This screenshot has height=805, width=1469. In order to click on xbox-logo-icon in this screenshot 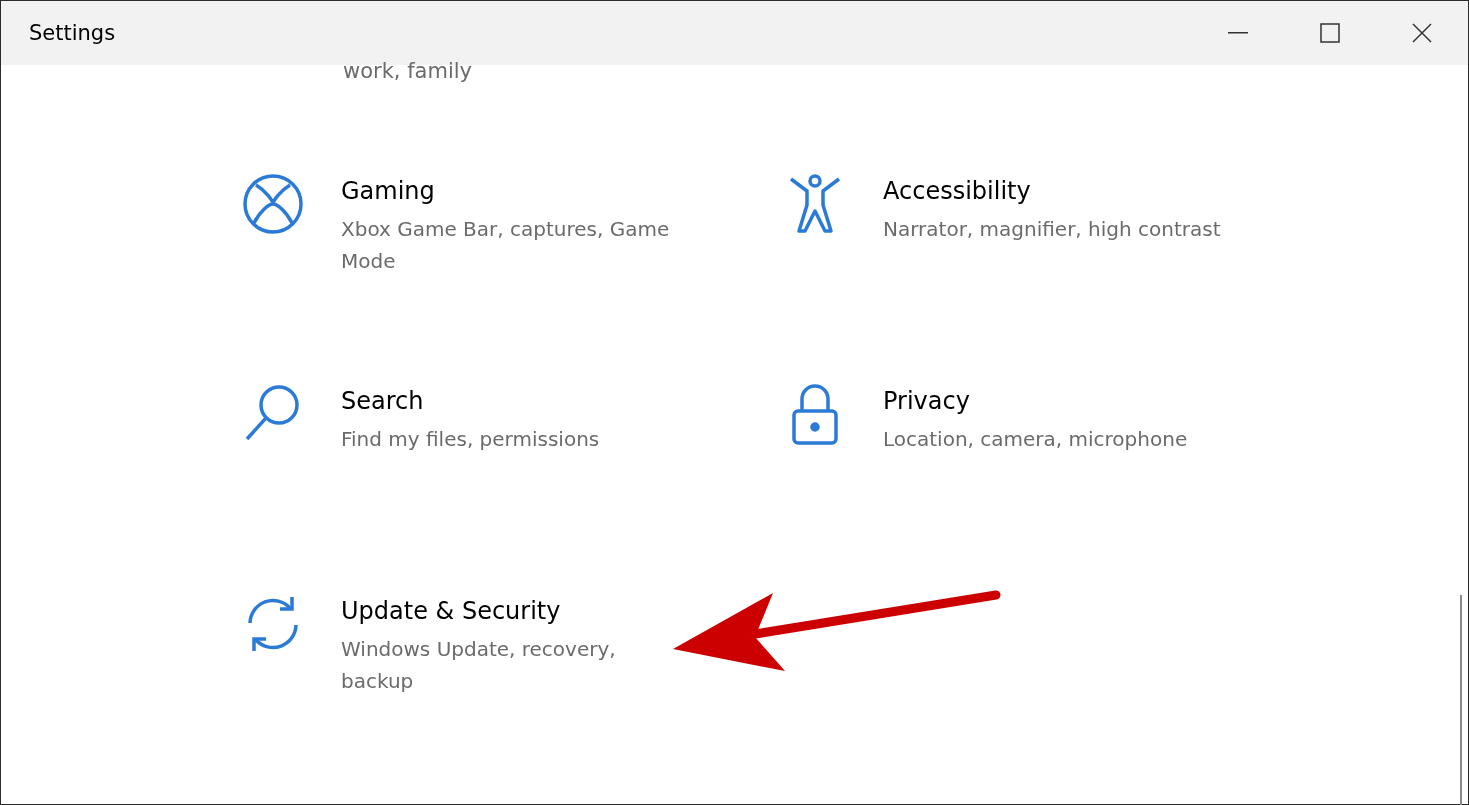, I will do `click(273, 204)`.